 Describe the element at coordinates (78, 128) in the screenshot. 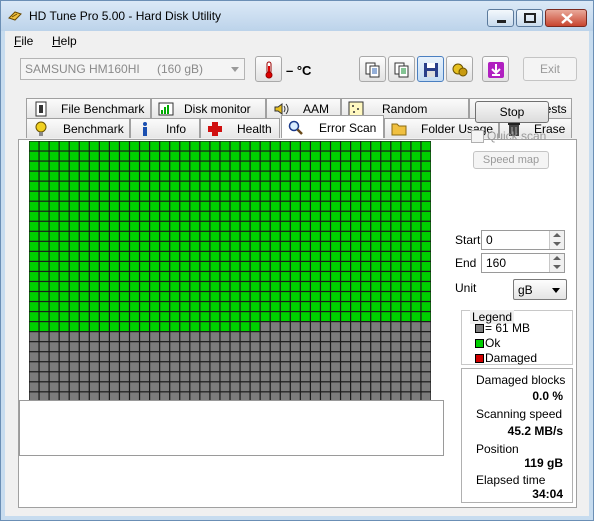

I see `tab-benchmark: Benchmark` at that location.